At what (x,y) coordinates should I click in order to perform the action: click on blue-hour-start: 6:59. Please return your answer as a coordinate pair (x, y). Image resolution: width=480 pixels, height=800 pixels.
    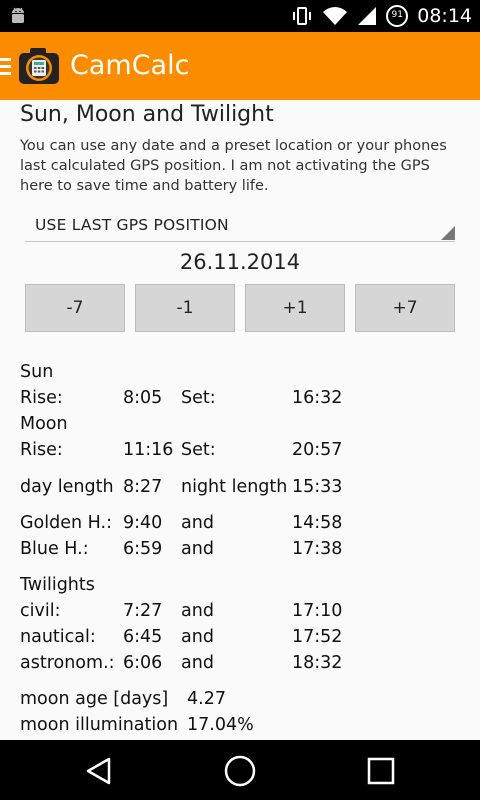
    Looking at the image, I should click on (143, 549).